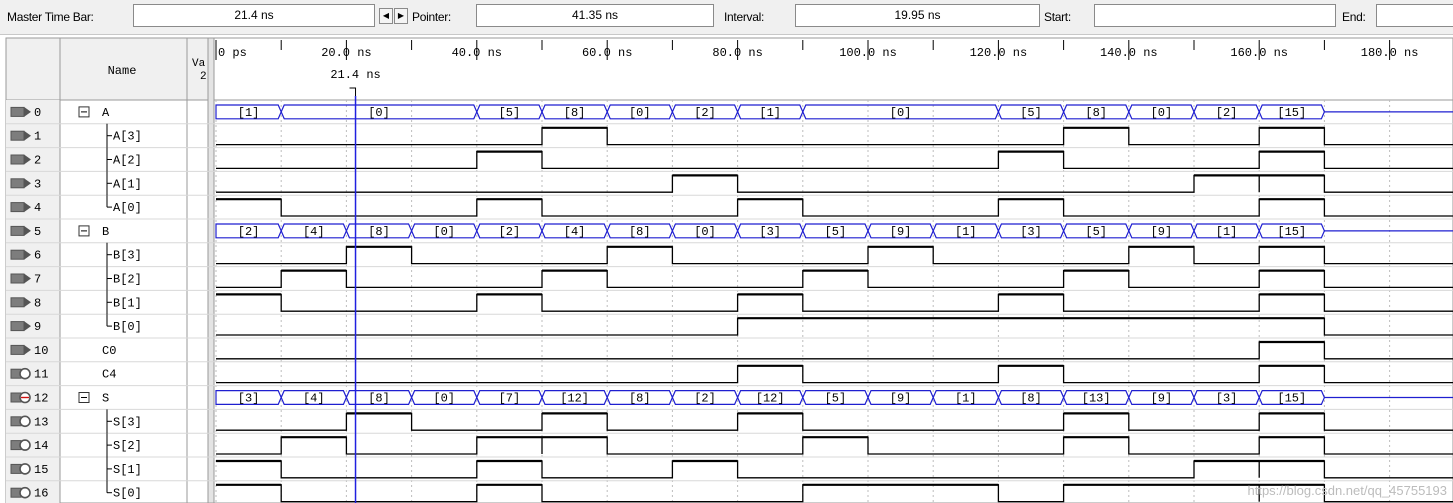 The height and width of the screenshot is (503, 1453). What do you see at coordinates (127, 446) in the screenshot?
I see `signal-name: S[2]` at bounding box center [127, 446].